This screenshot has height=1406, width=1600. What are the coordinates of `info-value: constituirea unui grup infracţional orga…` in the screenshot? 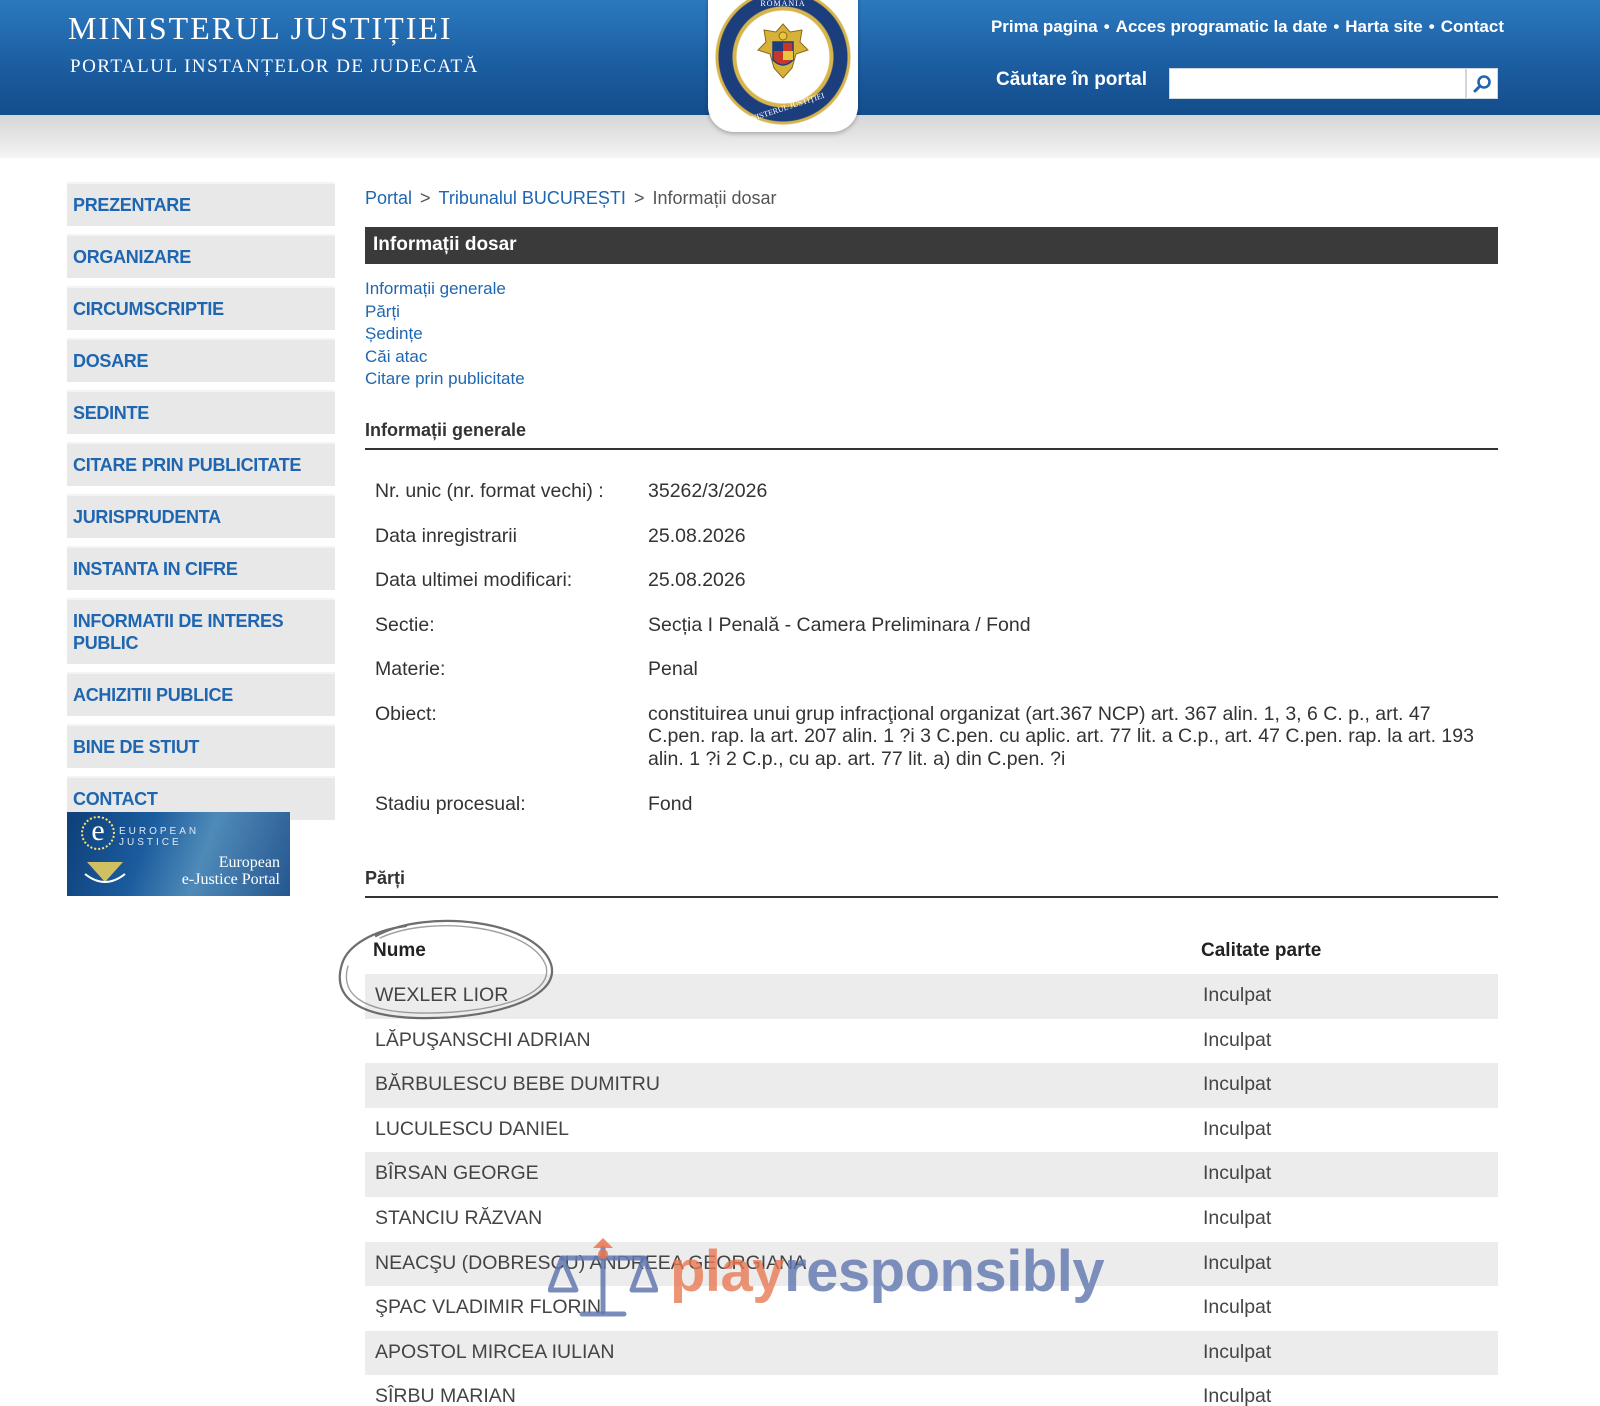 It's located at (1061, 736).